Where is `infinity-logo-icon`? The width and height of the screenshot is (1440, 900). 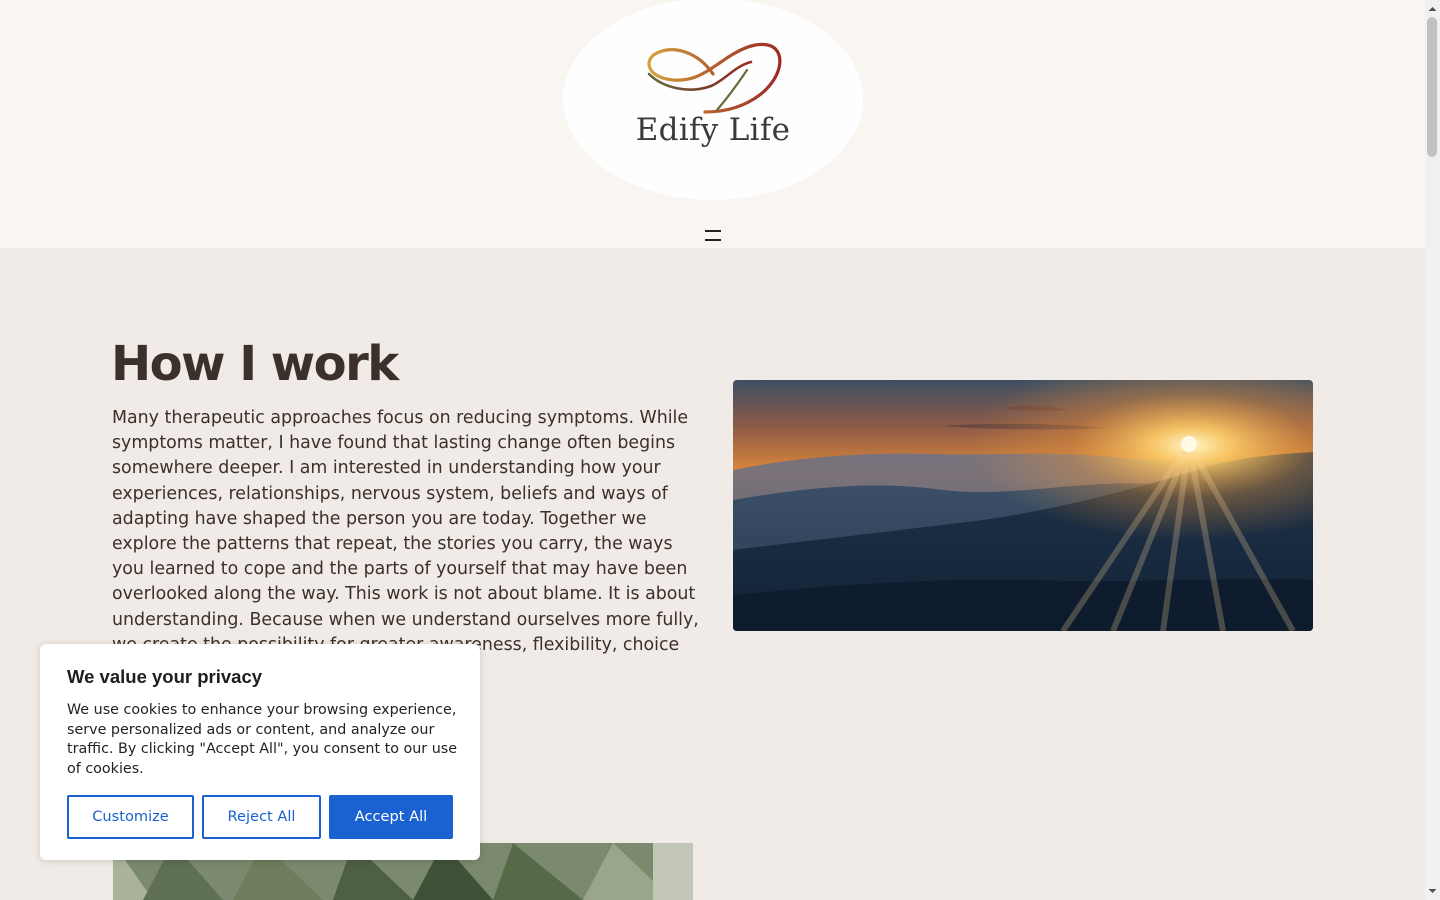 infinity-logo-icon is located at coordinates (714, 78).